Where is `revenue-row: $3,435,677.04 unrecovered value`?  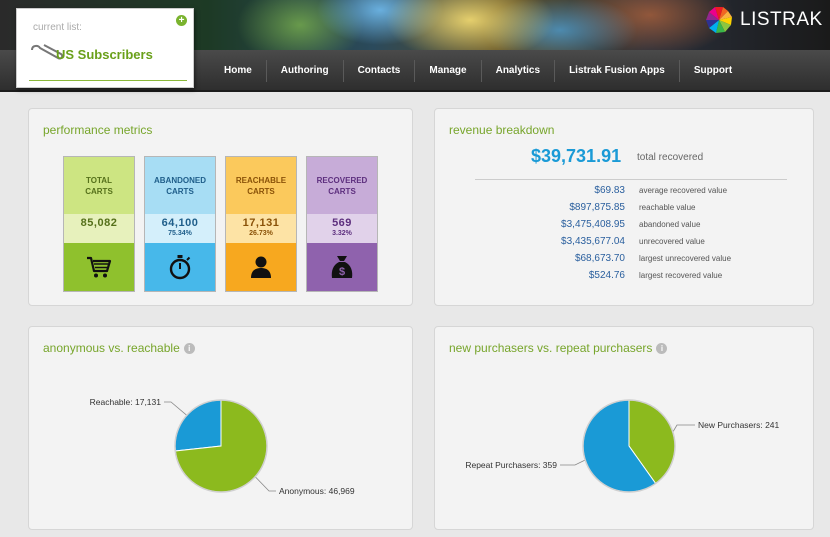 revenue-row: $3,435,677.04 unrecovered value is located at coordinates (615, 244).